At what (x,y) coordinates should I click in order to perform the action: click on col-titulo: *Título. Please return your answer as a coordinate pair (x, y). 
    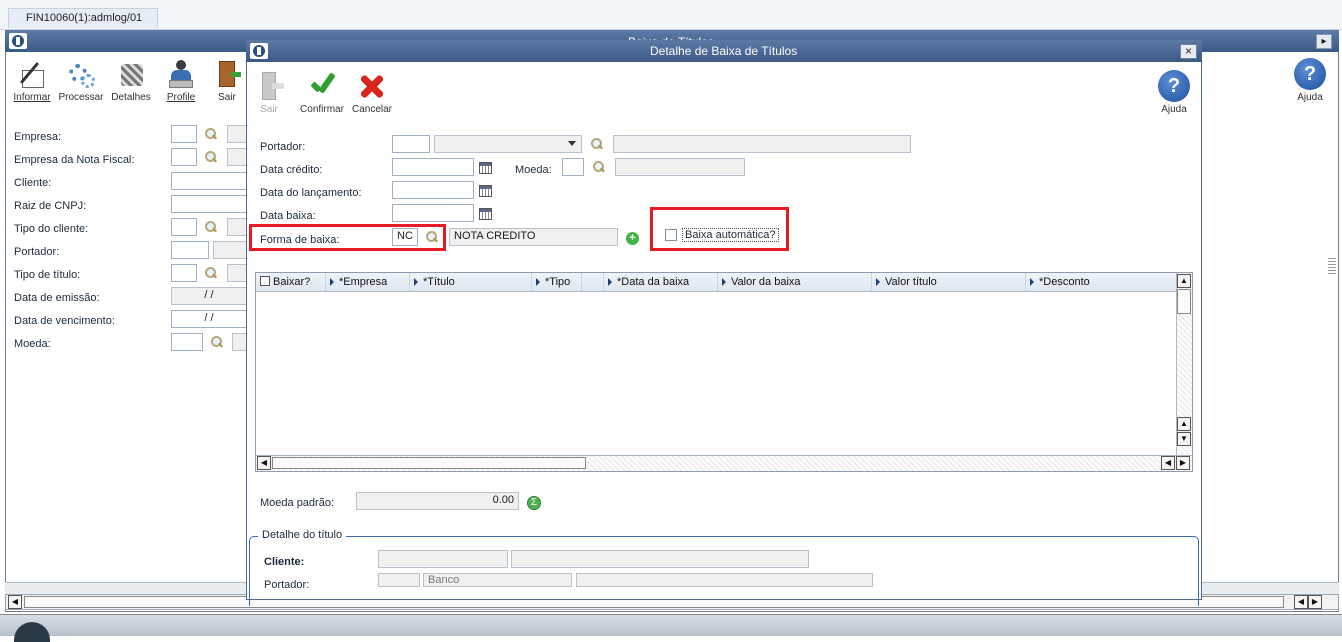
    Looking at the image, I should click on (471, 282).